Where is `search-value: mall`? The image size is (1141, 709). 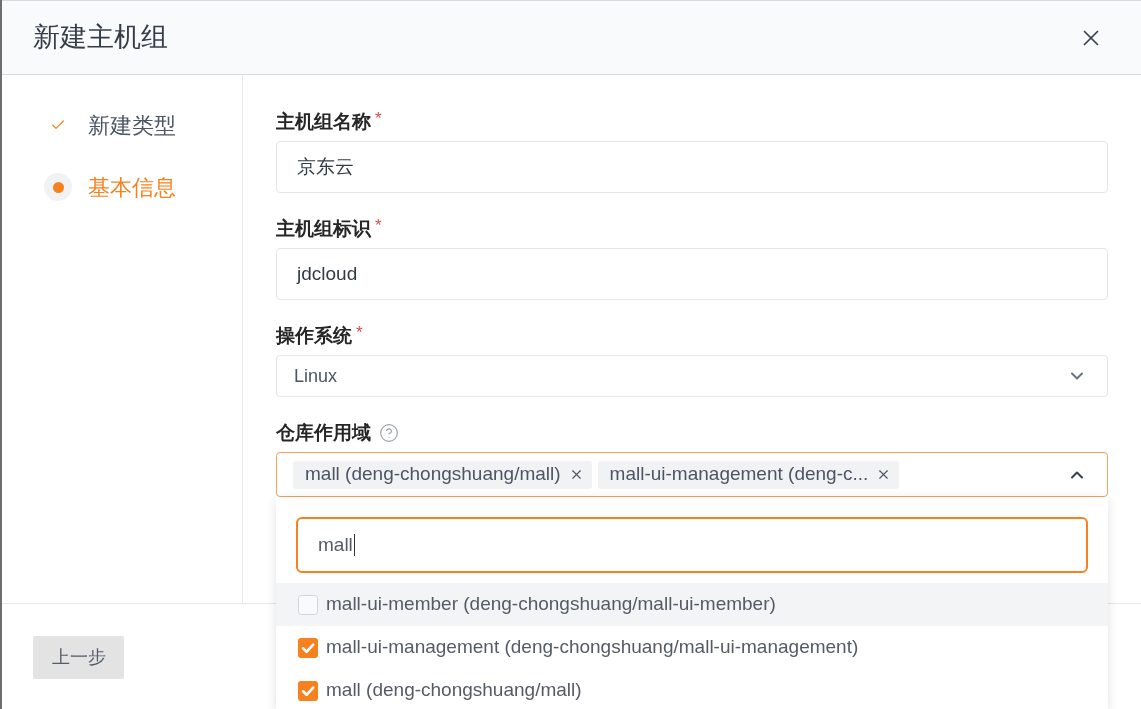 search-value: mall is located at coordinates (335, 544).